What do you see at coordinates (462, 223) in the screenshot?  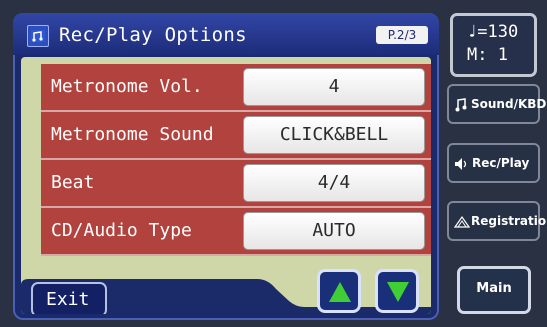 I see `registration-icon` at bounding box center [462, 223].